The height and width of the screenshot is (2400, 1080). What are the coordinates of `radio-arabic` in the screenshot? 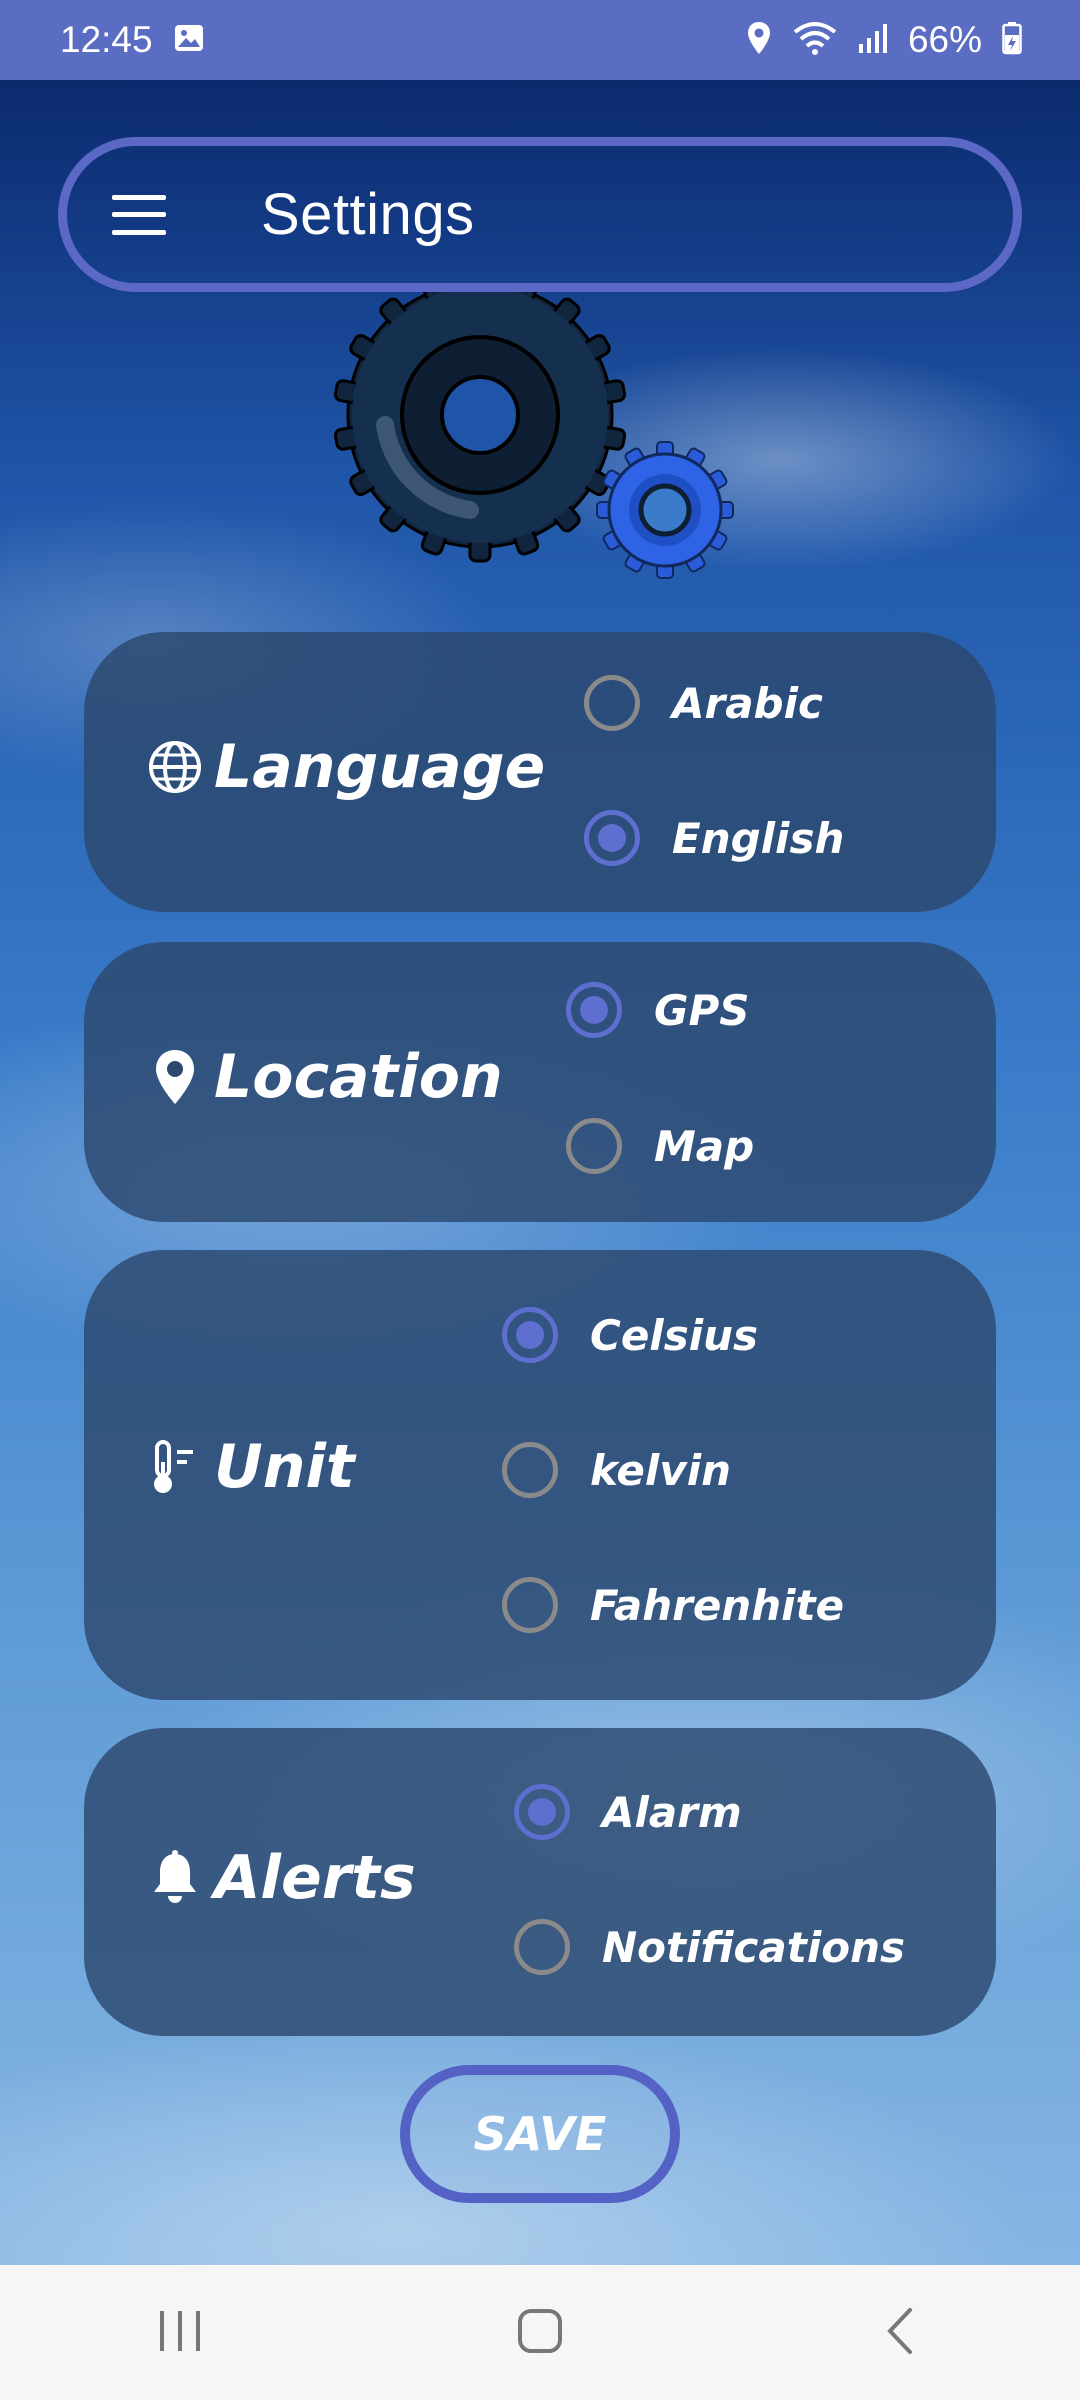 It's located at (612, 703).